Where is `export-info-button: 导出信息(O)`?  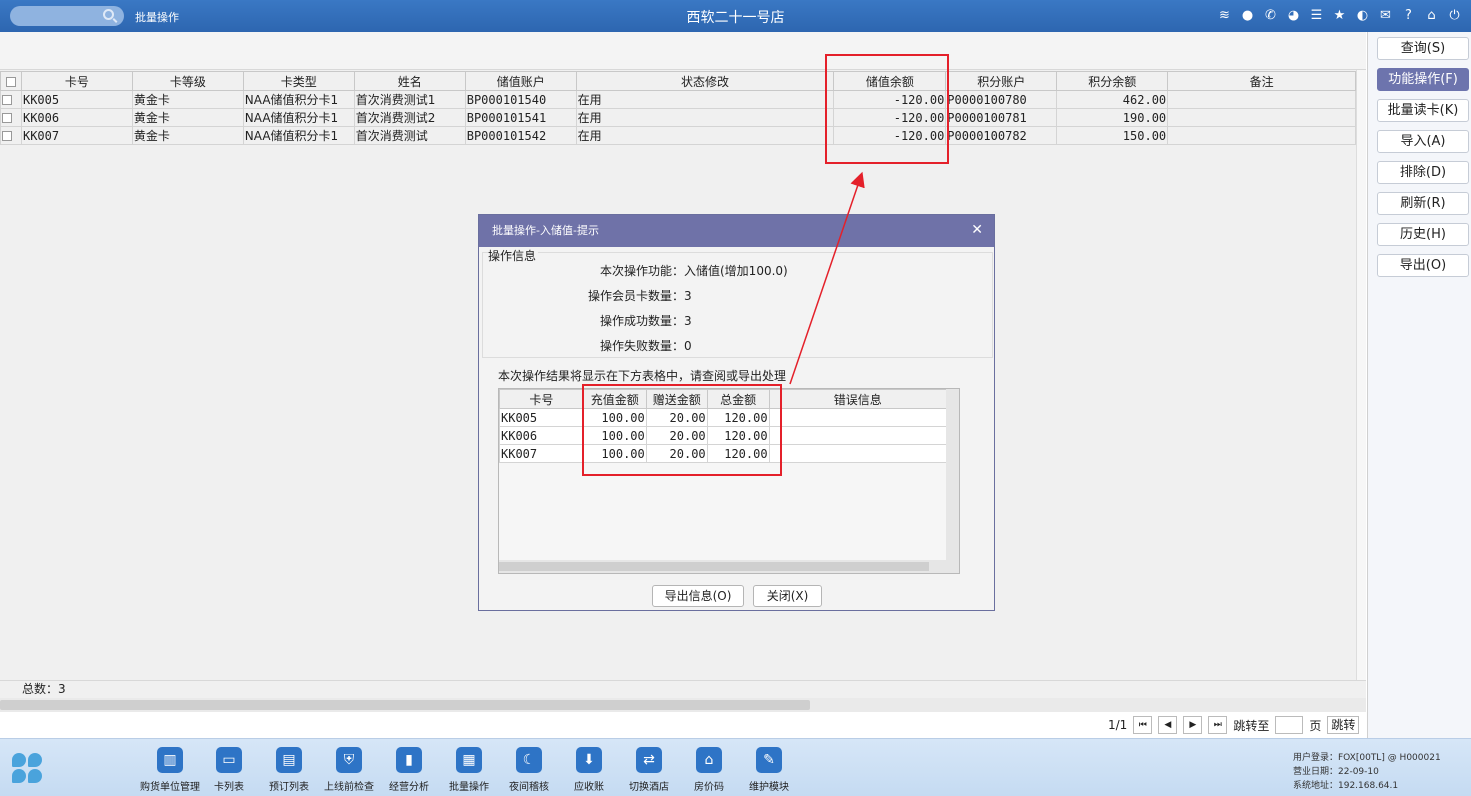
export-info-button: 导出信息(O) is located at coordinates (698, 596).